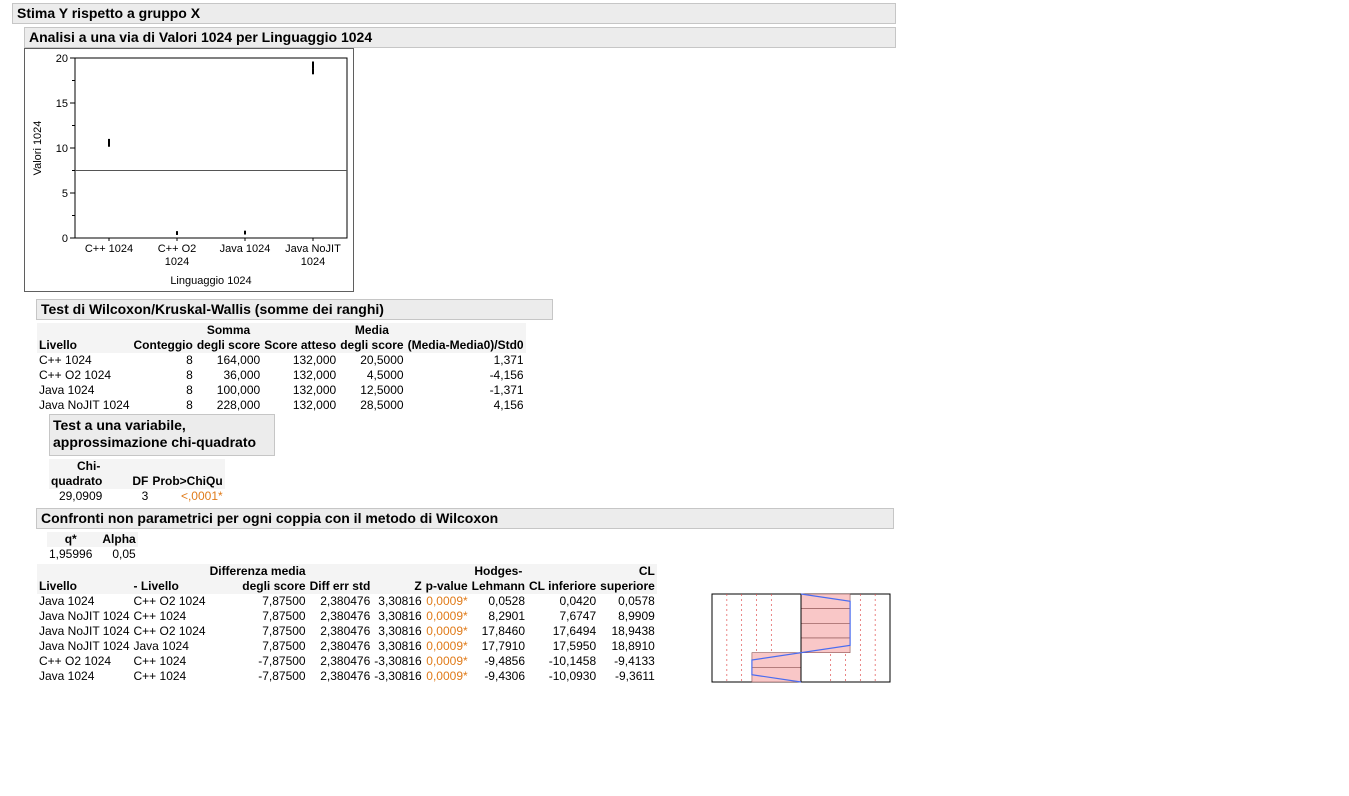 Image resolution: width=1349 pixels, height=796 pixels. I want to click on cell-livello: C++ O2 1024, so click(75, 661).